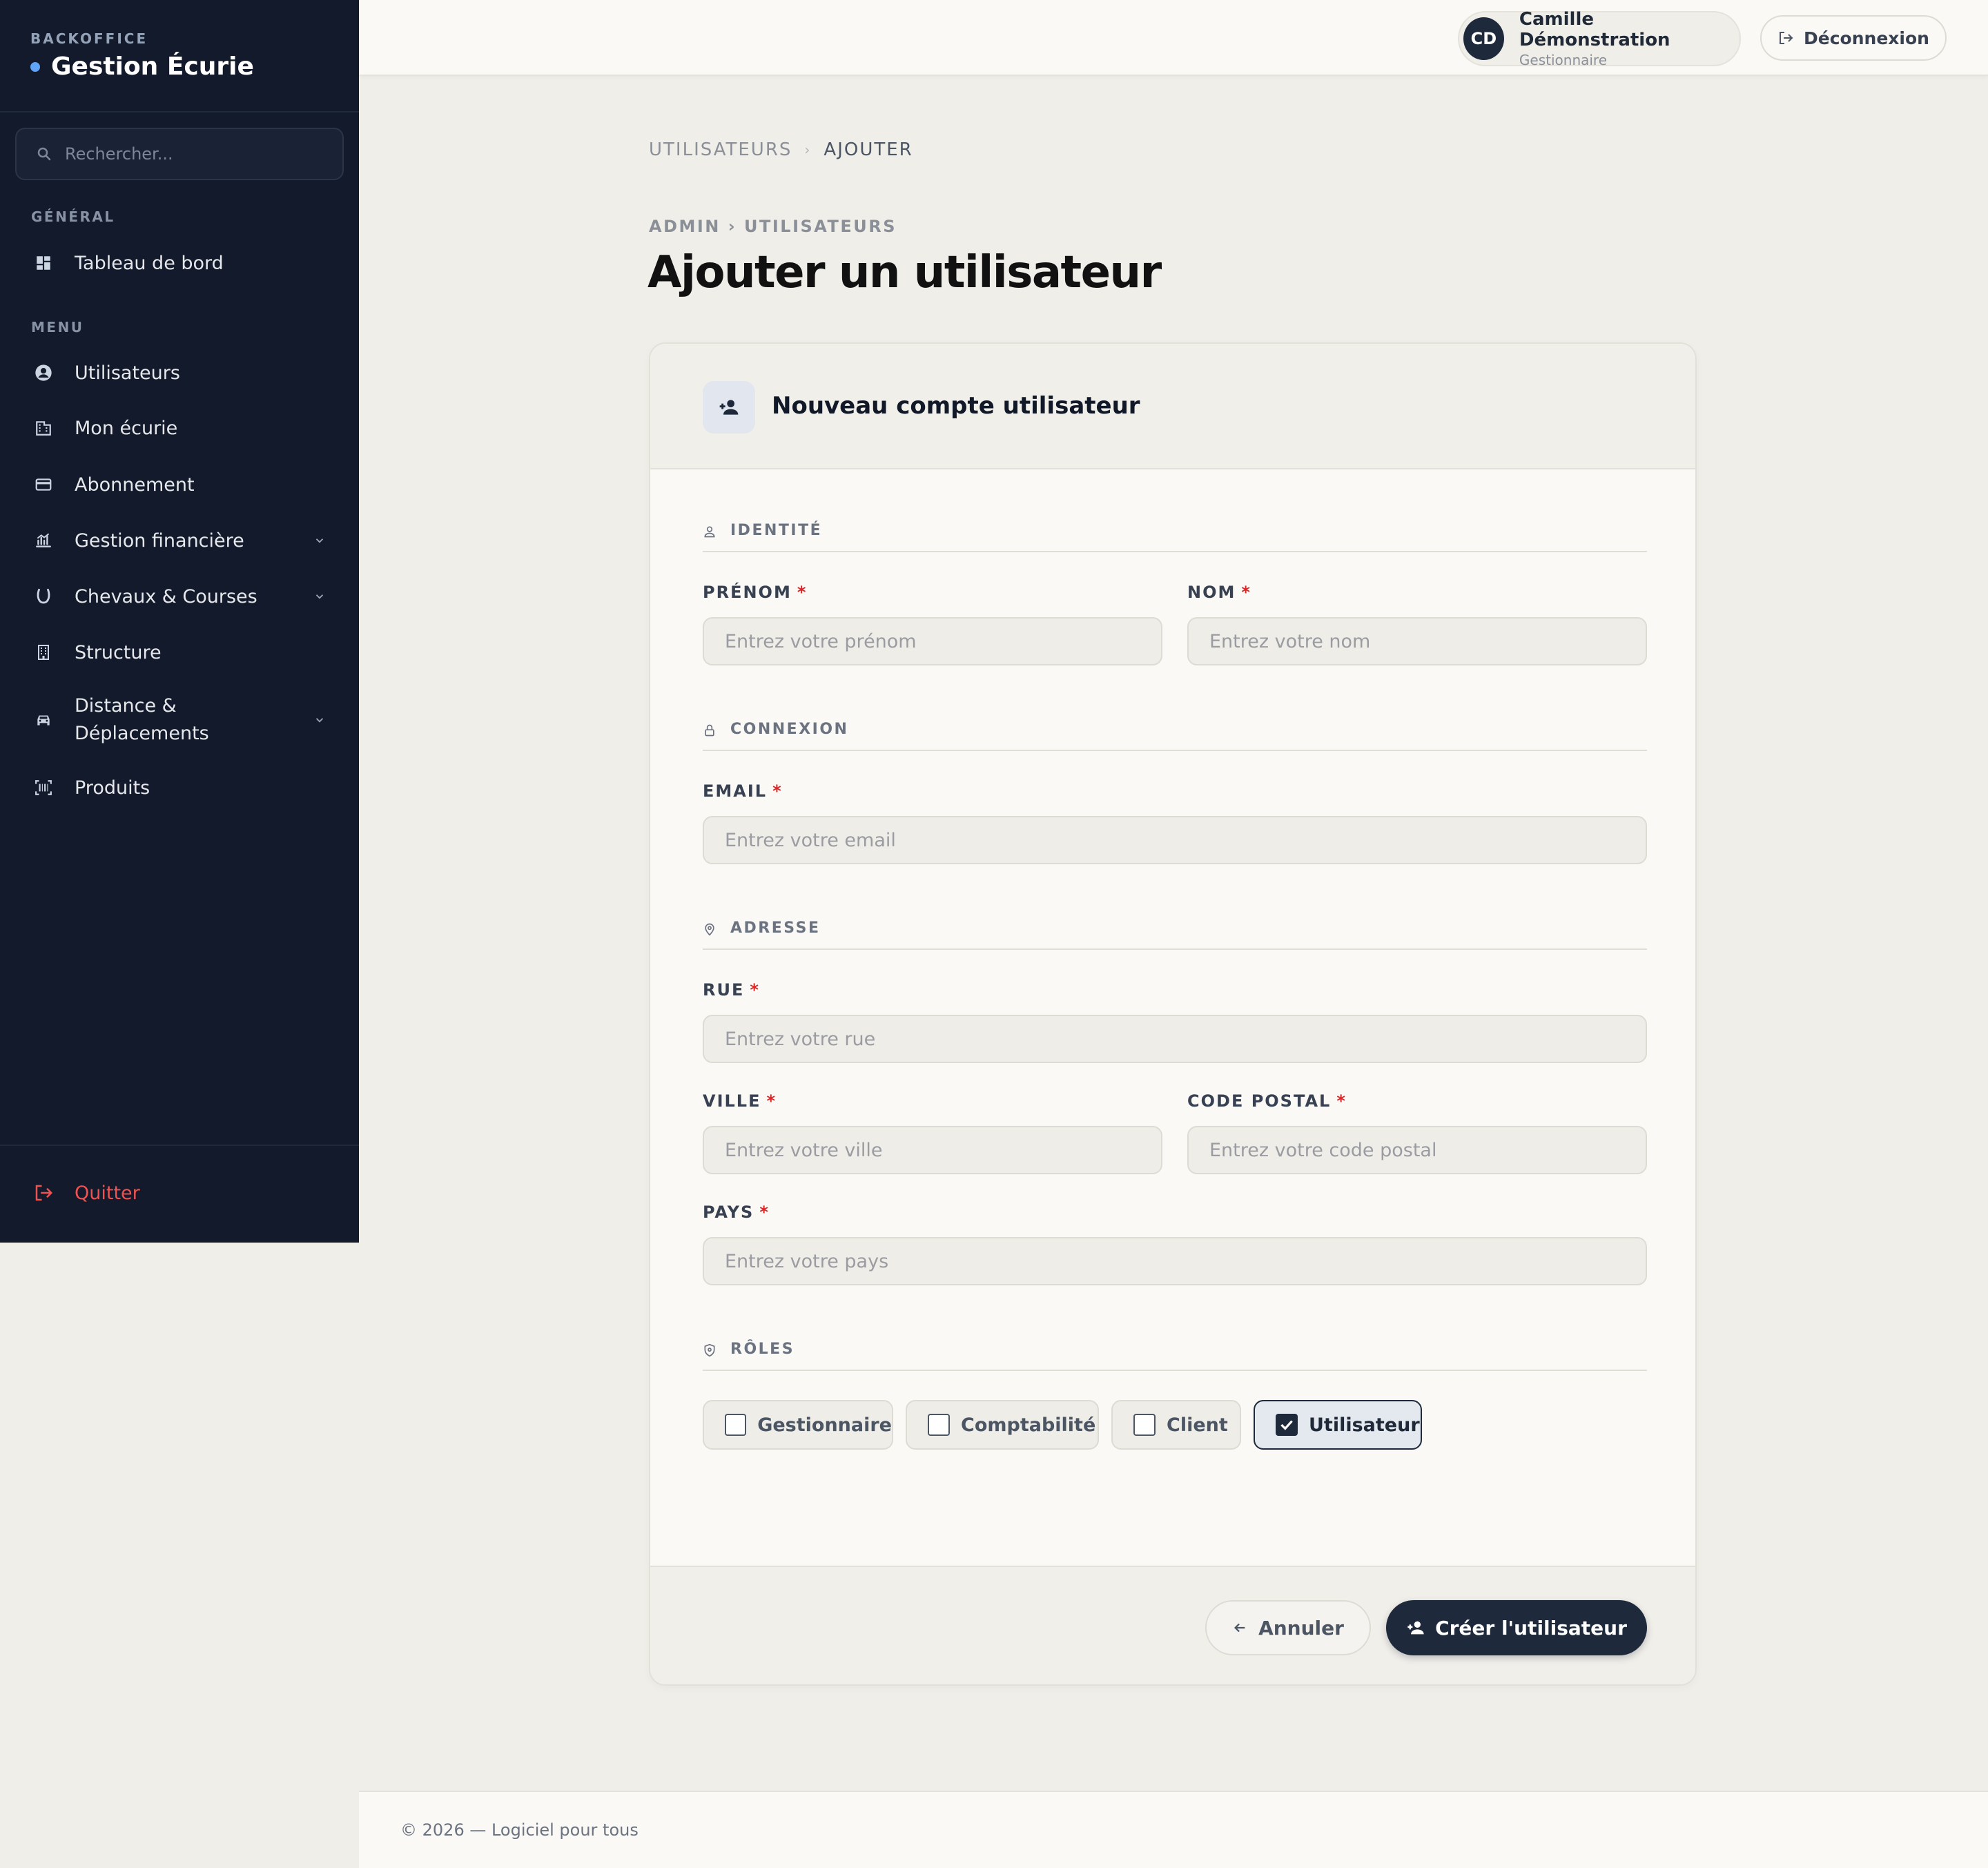 Image resolution: width=1988 pixels, height=1868 pixels. I want to click on user-circle-icon, so click(43, 372).